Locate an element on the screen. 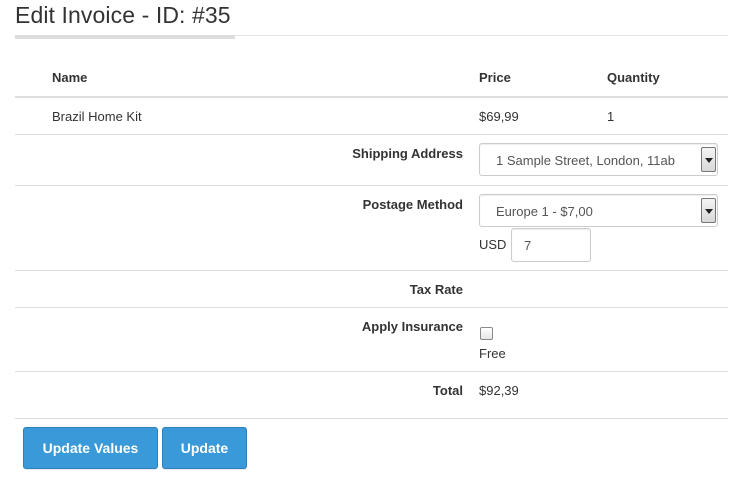 This screenshot has width=743, height=497. page-title: Edit Invoice - ID: #35 is located at coordinates (123, 15).